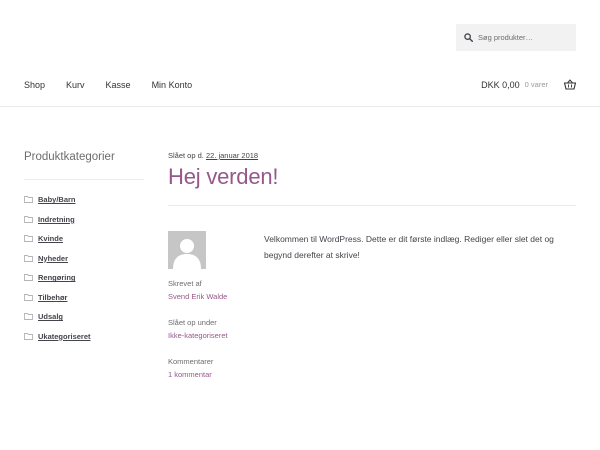 This screenshot has width=600, height=450. I want to click on header-cart: DKK 0,00 0 varer, so click(528, 84).